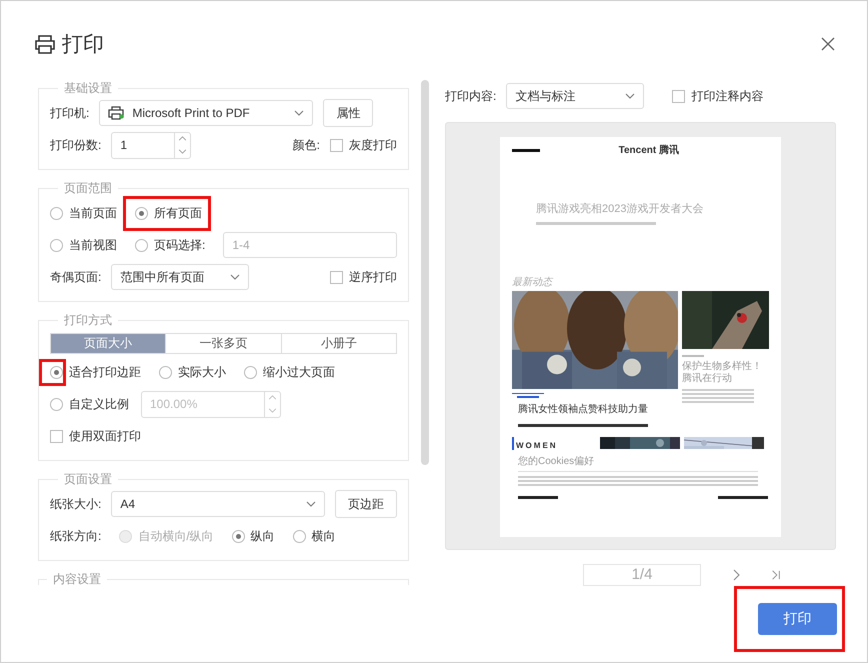 This screenshot has height=663, width=868. What do you see at coordinates (76, 504) in the screenshot?
I see `field-label: 纸张大小:` at bounding box center [76, 504].